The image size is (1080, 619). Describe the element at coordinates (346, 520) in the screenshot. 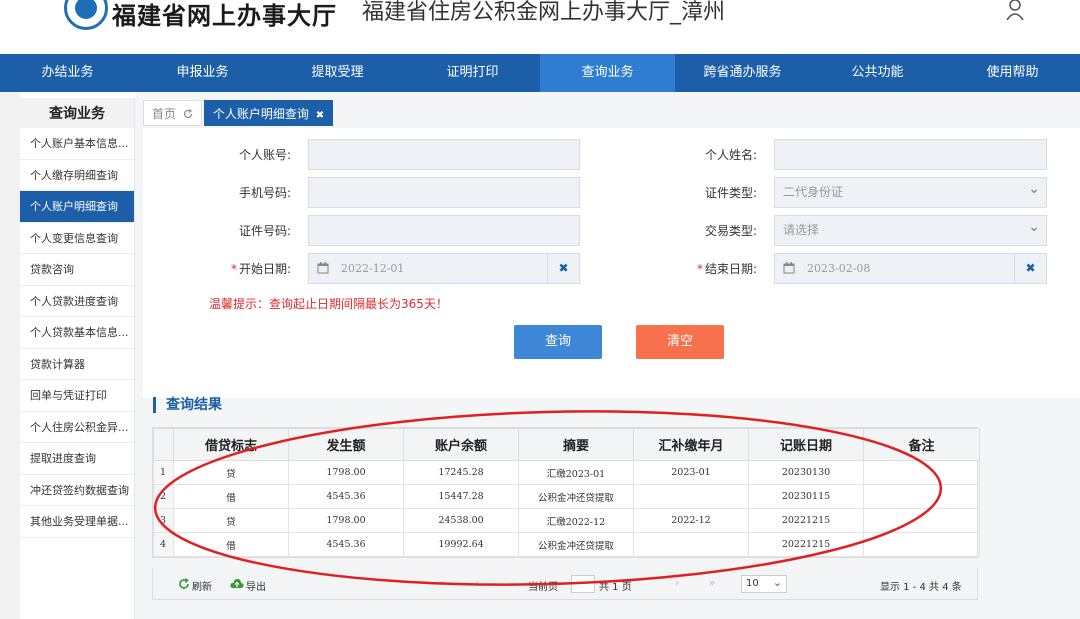

I see `cell-amount: 1798.00` at that location.